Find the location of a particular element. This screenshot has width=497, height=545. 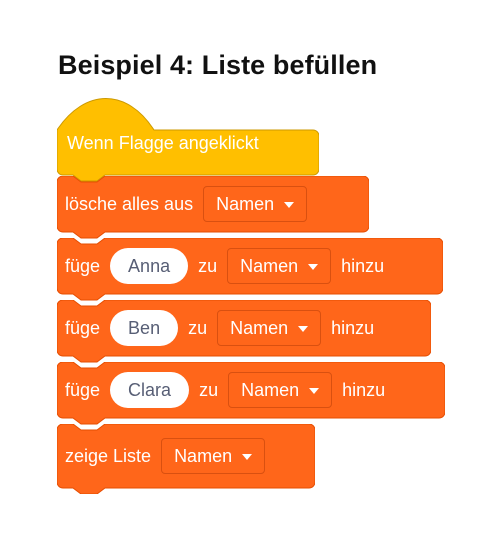

when-flag-clicked-block: Wenn Flagge angeklickt is located at coordinates (188, 137).